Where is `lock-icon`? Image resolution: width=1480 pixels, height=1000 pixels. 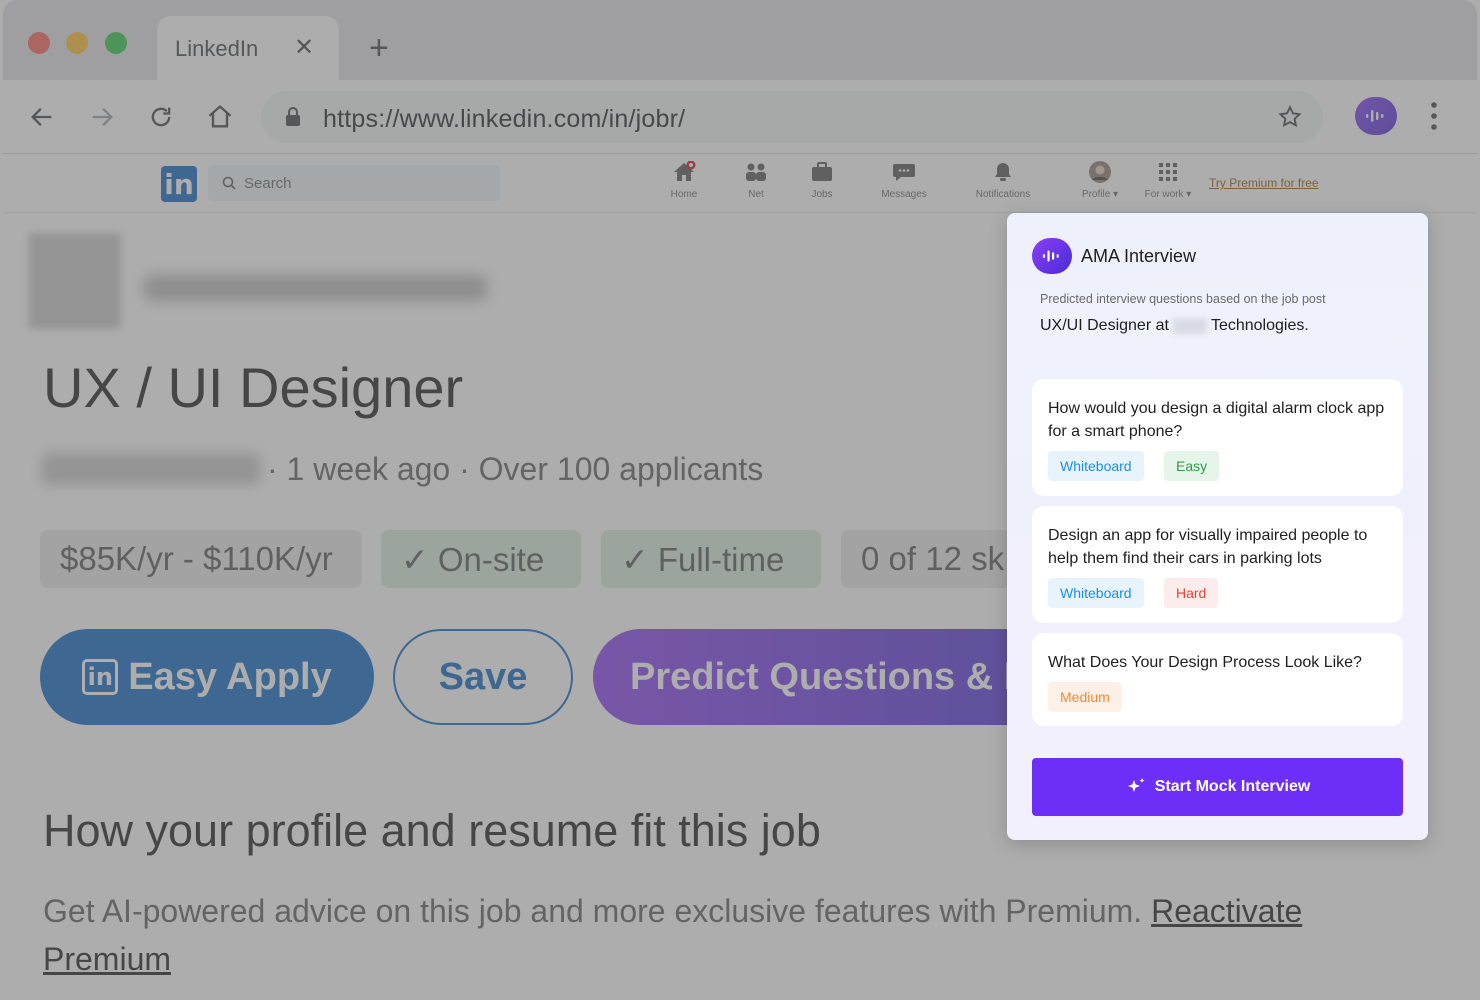
lock-icon is located at coordinates (293, 116).